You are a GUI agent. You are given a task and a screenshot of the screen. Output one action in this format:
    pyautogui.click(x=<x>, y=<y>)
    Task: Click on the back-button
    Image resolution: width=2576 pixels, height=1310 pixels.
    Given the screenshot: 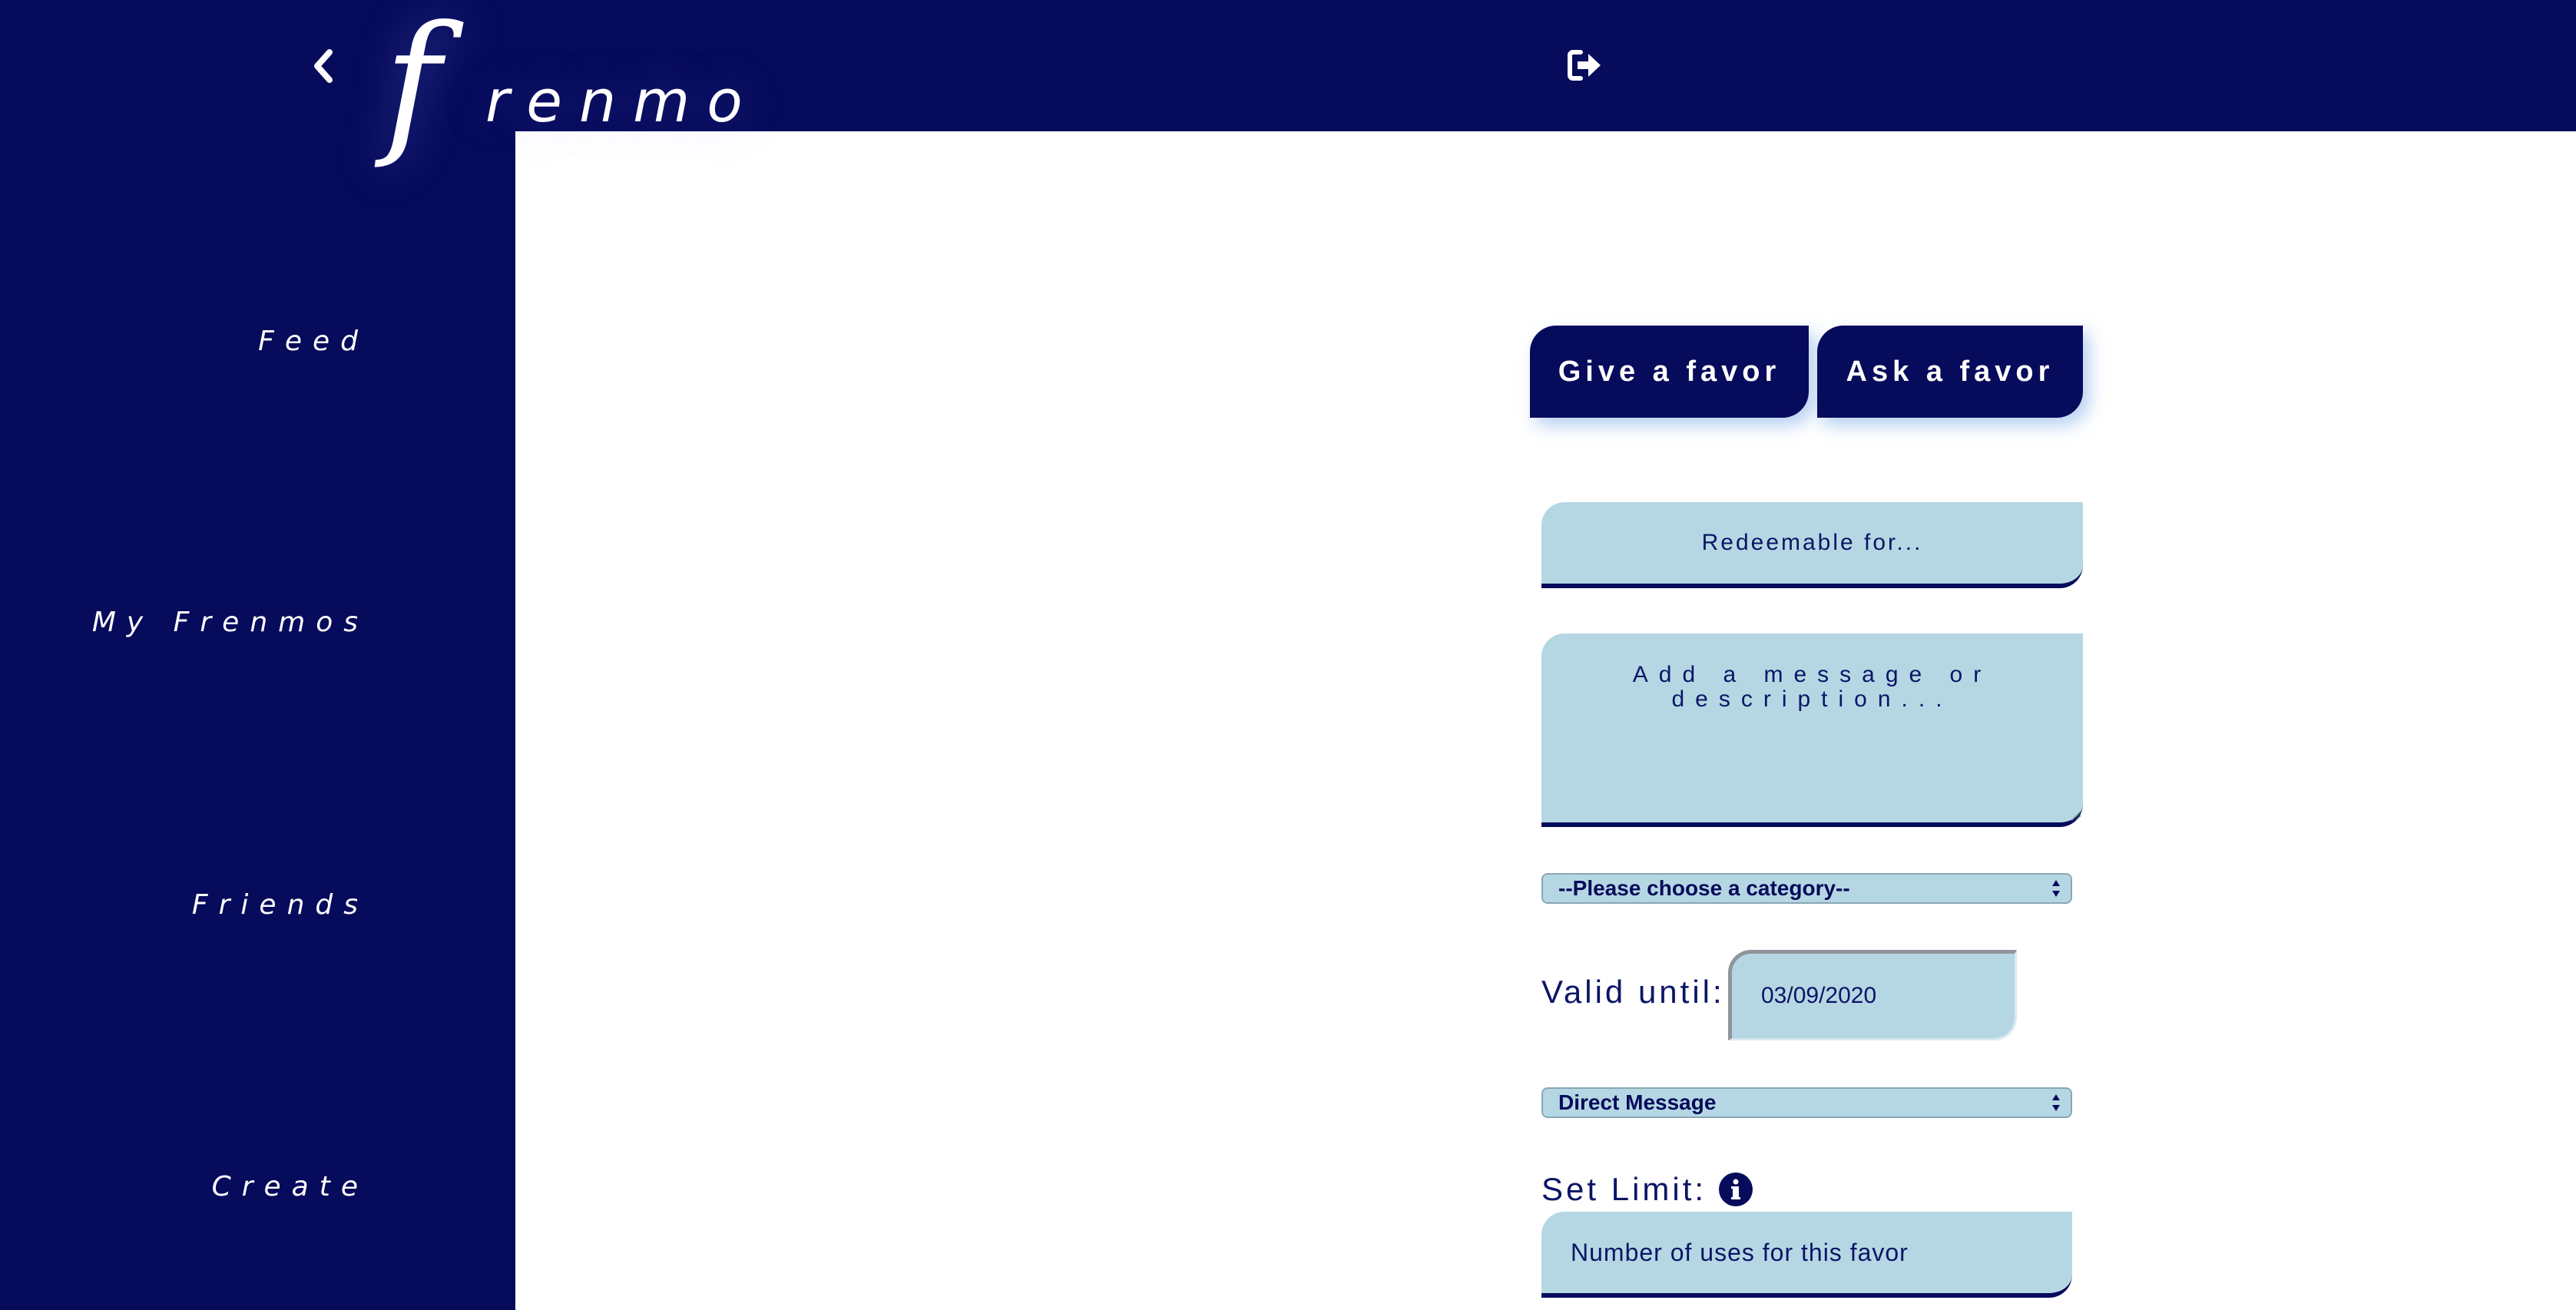 What is the action you would take?
    pyautogui.click(x=324, y=66)
    